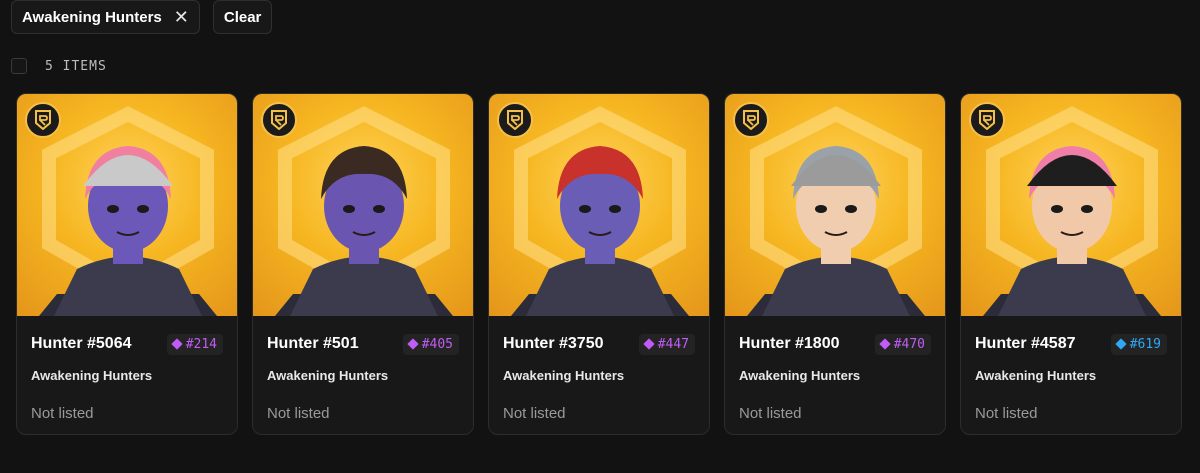 The height and width of the screenshot is (473, 1200). I want to click on rarity-rank-badge: #470, so click(902, 344).